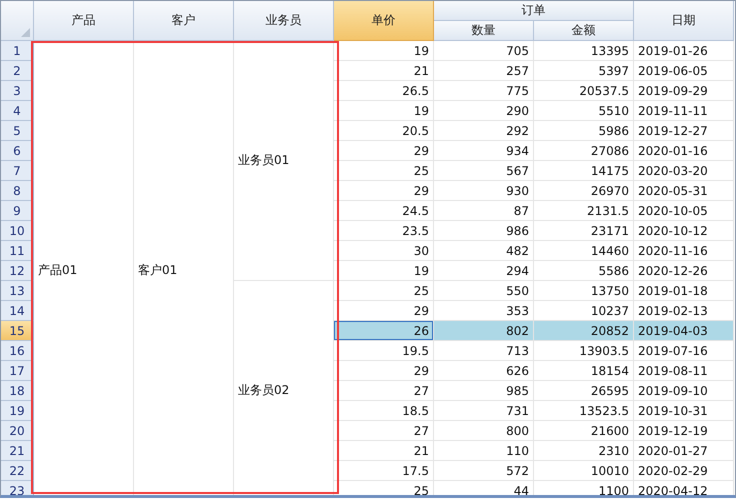 This screenshot has height=500, width=736. What do you see at coordinates (684, 111) in the screenshot?
I see `table-cell: 2019-11-11` at bounding box center [684, 111].